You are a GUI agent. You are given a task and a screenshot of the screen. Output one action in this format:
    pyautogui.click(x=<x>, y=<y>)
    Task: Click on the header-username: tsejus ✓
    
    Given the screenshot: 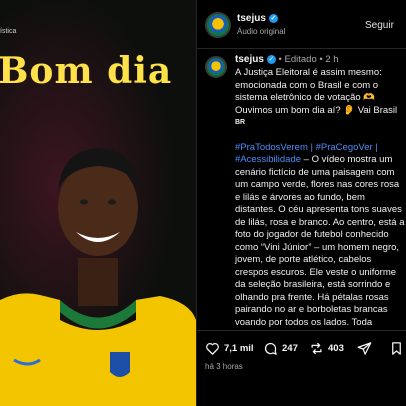 What is the action you would take?
    pyautogui.click(x=257, y=18)
    